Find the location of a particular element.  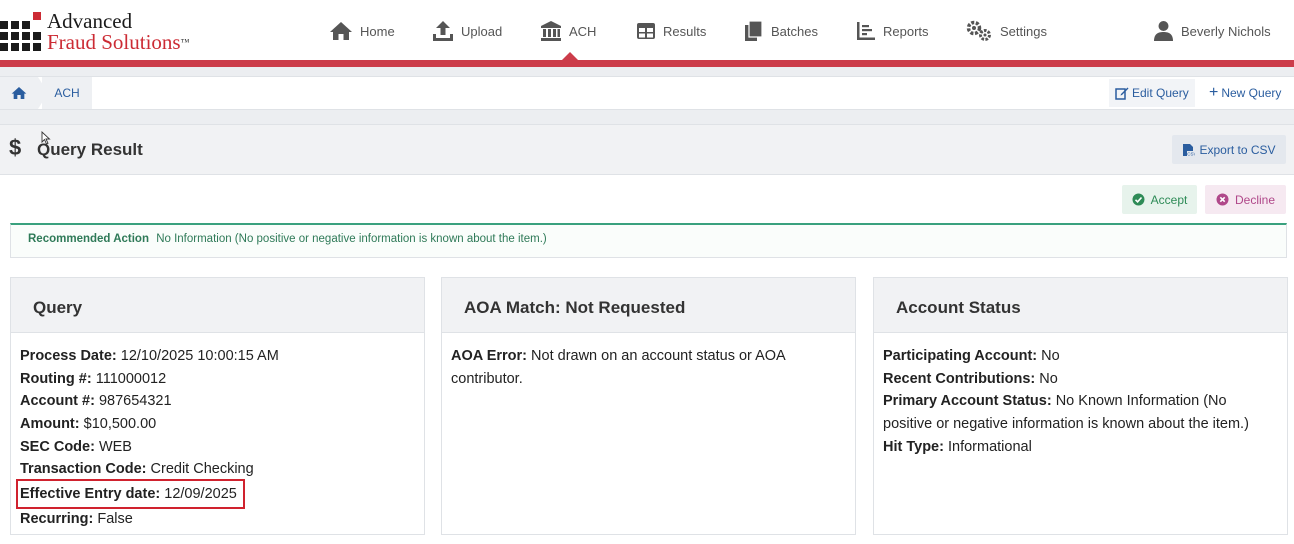

breadcrumb: ACH Edit Query + New Query is located at coordinates (647, 93).